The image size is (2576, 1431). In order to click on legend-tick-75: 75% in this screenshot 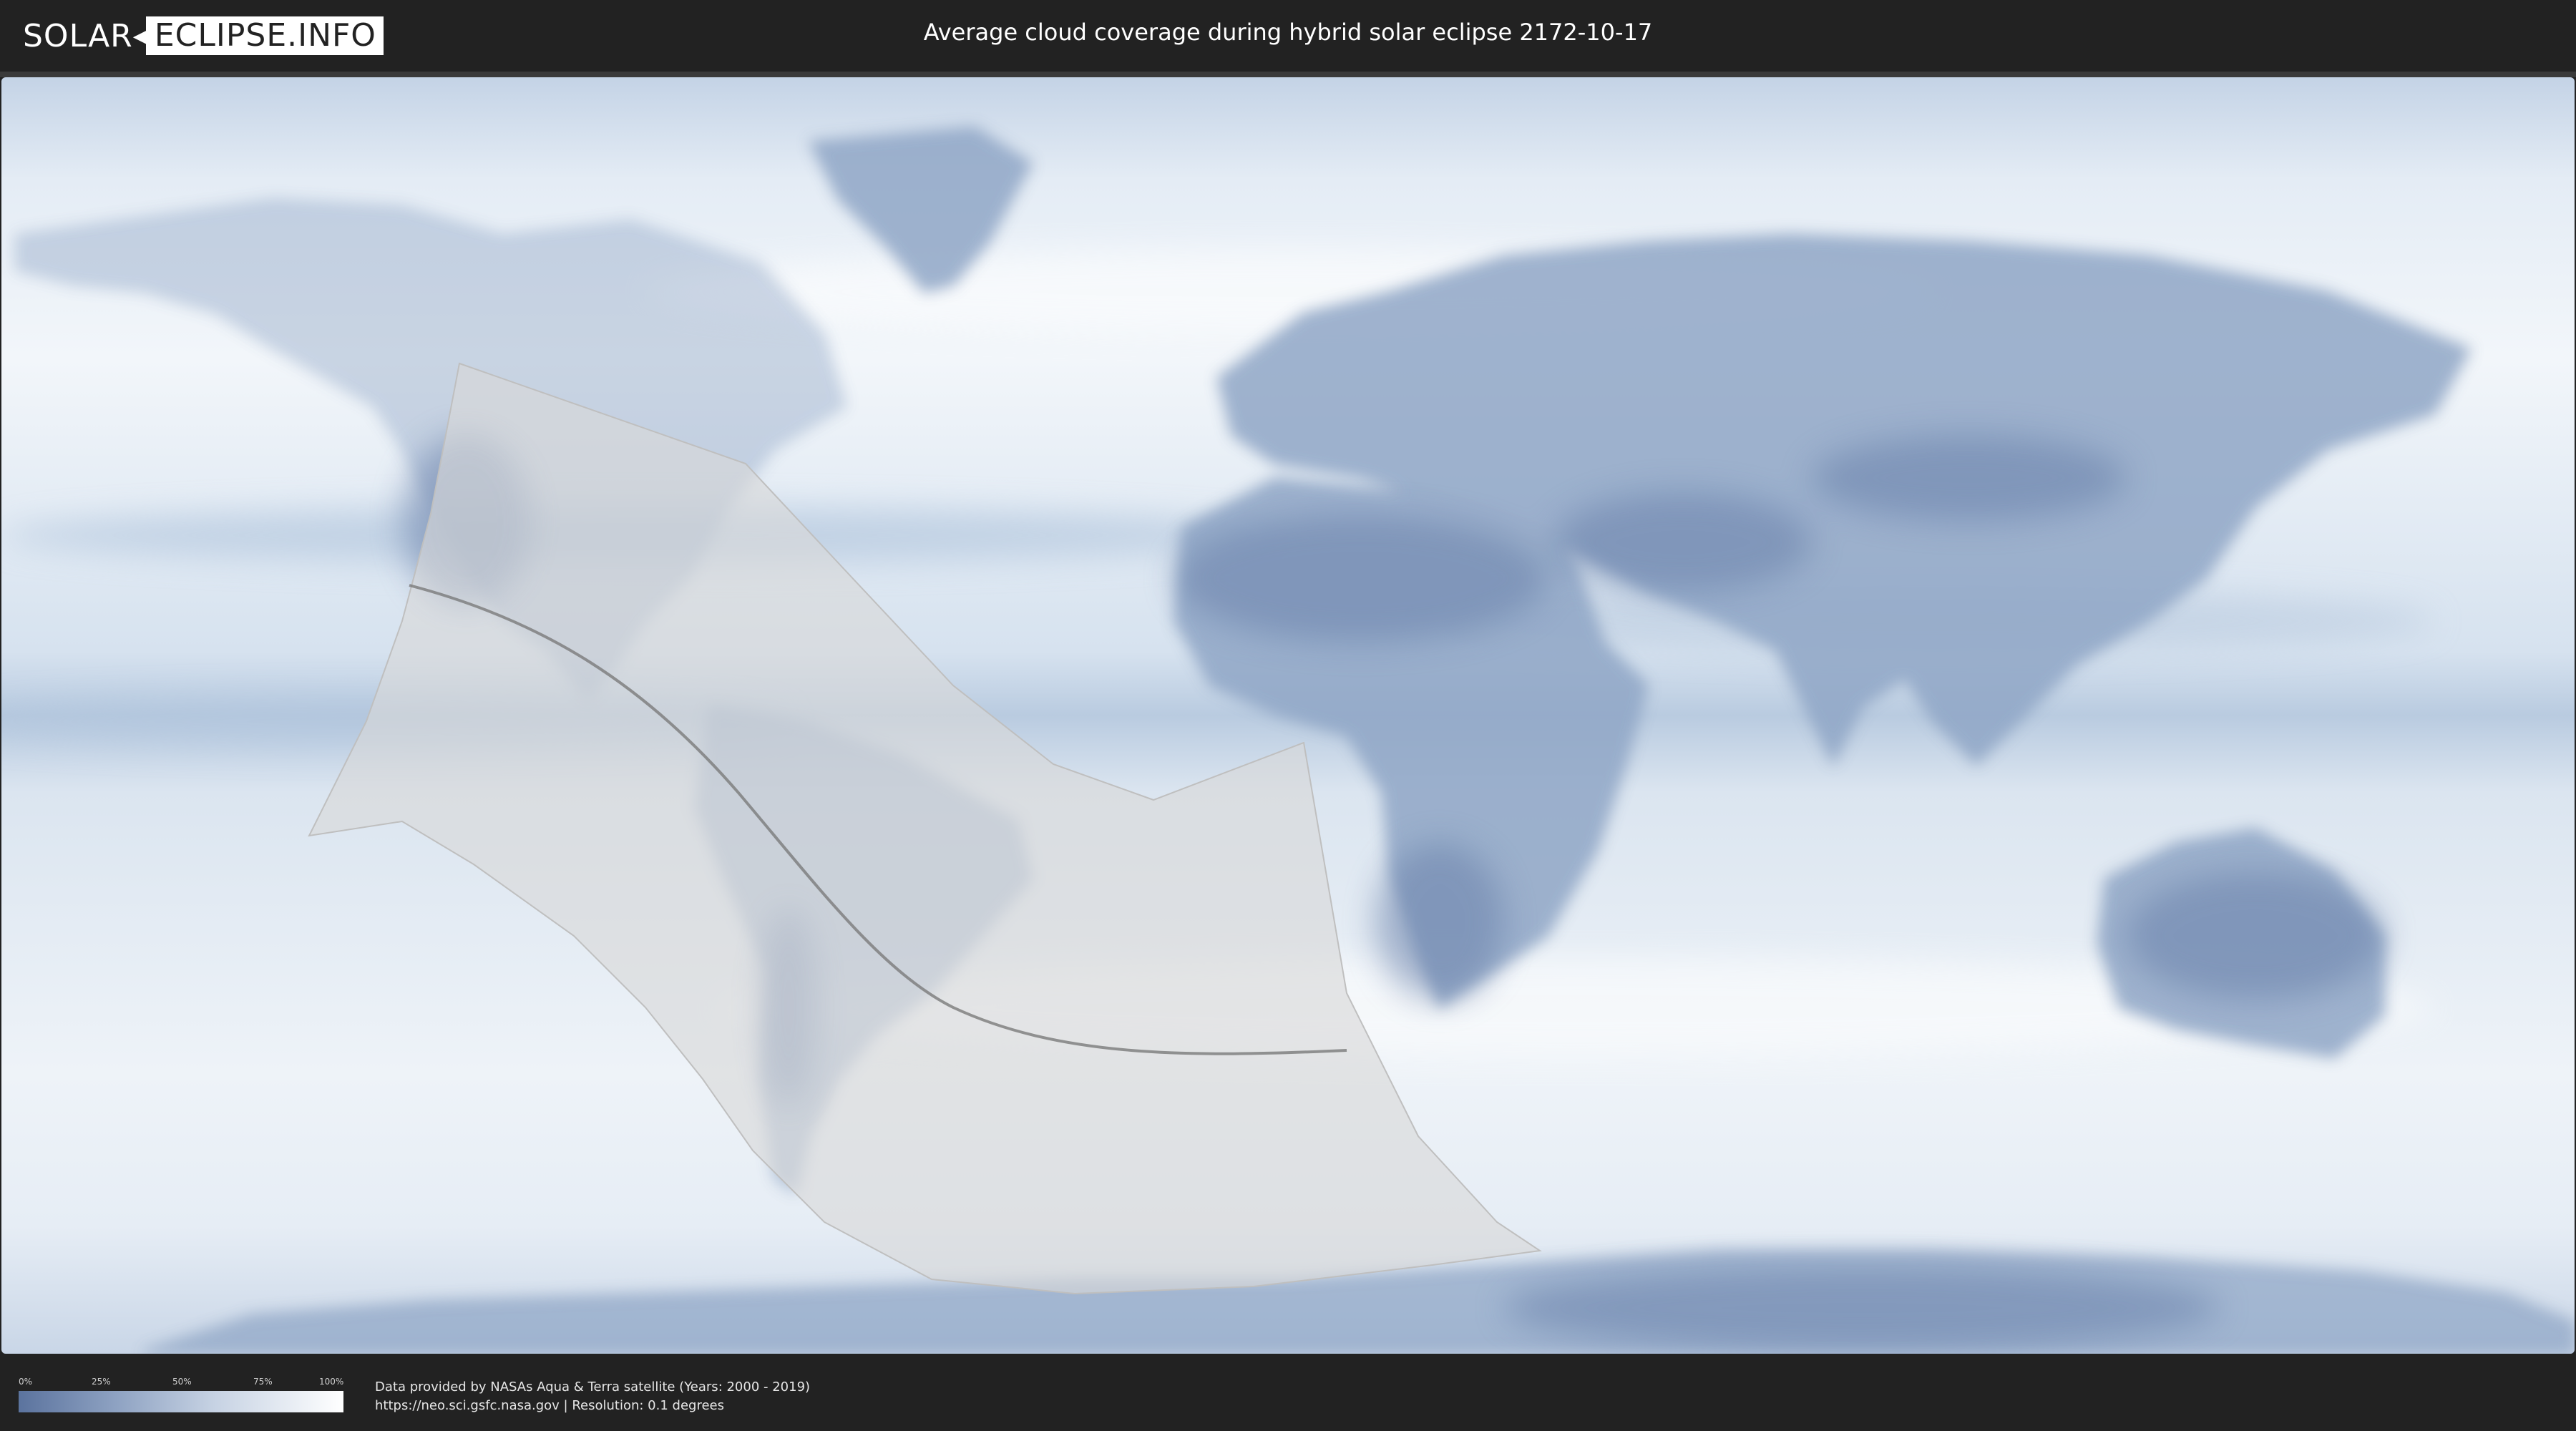, I will do `click(263, 1382)`.